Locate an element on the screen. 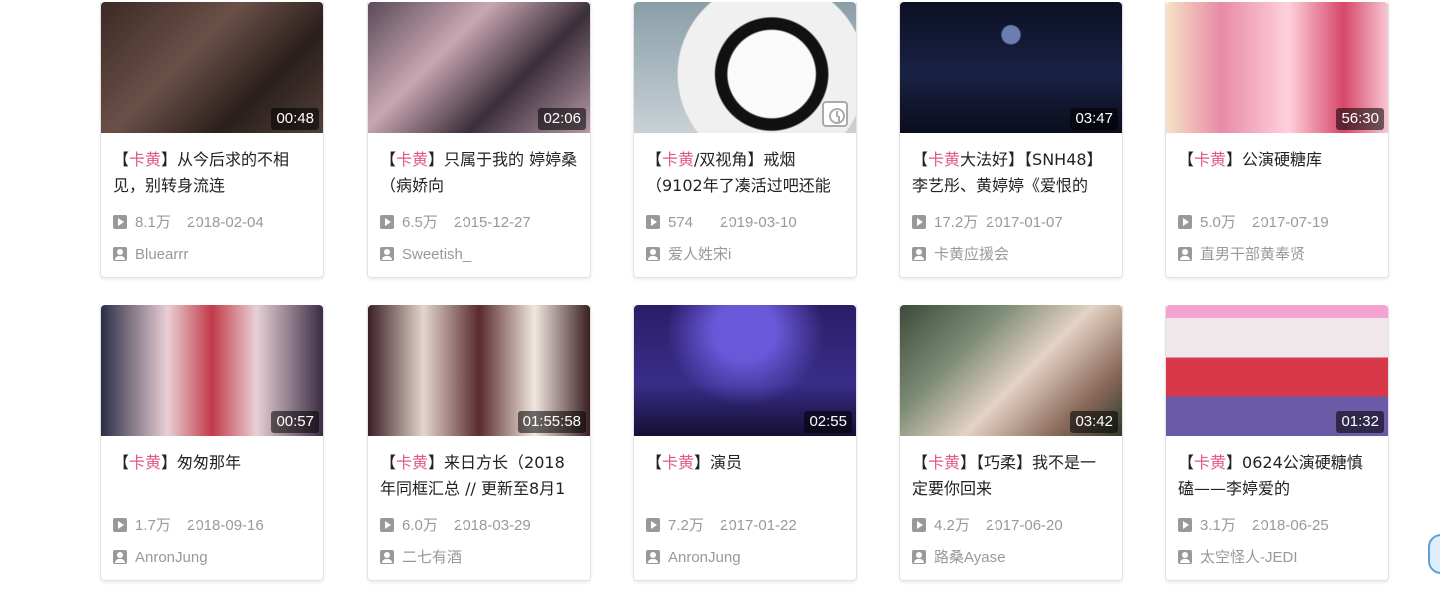 The height and width of the screenshot is (609, 1440). video-title: 【卡黄】只属于我的 婷婷桑（病娇向 is located at coordinates (480, 174).